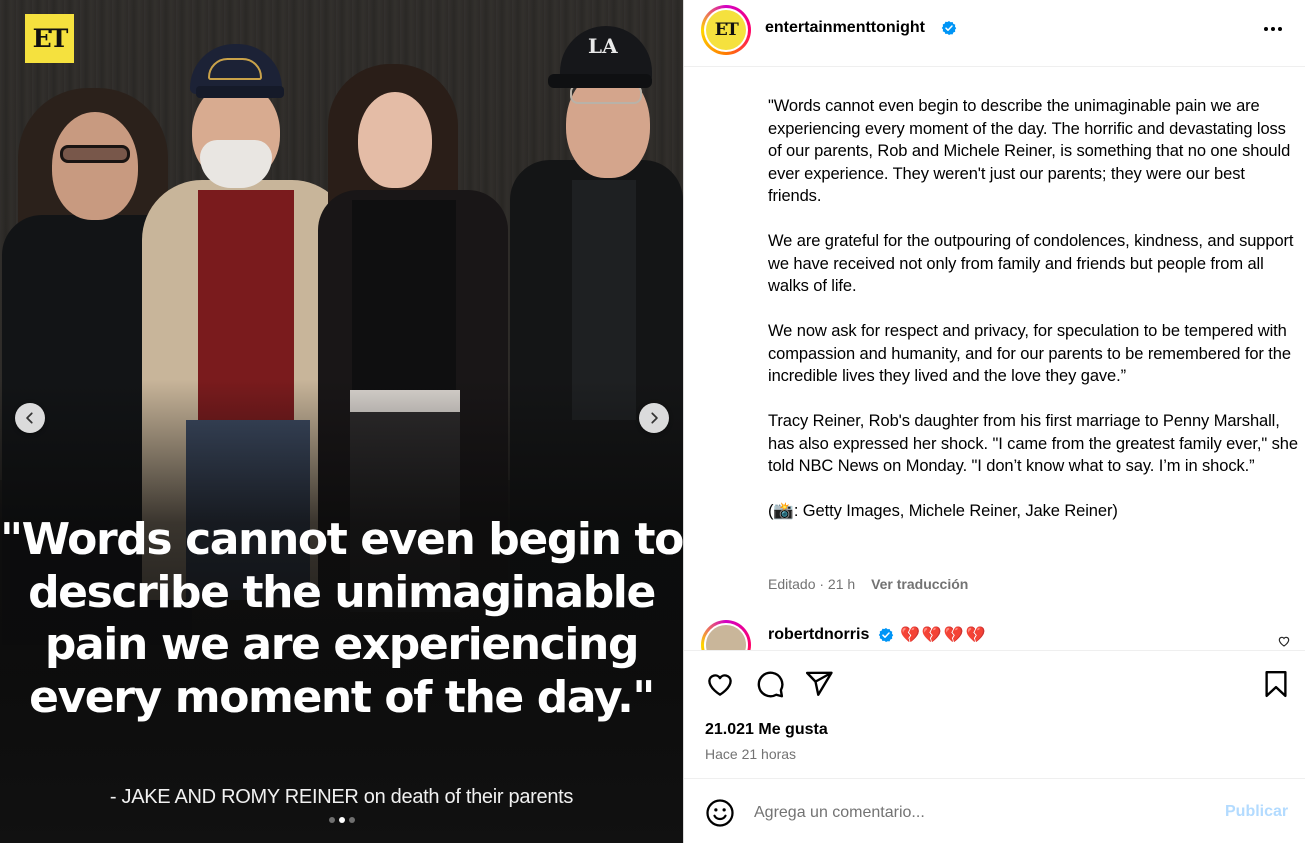 This screenshot has width=1305, height=843. I want to click on author-avatar: ET, so click(726, 30).